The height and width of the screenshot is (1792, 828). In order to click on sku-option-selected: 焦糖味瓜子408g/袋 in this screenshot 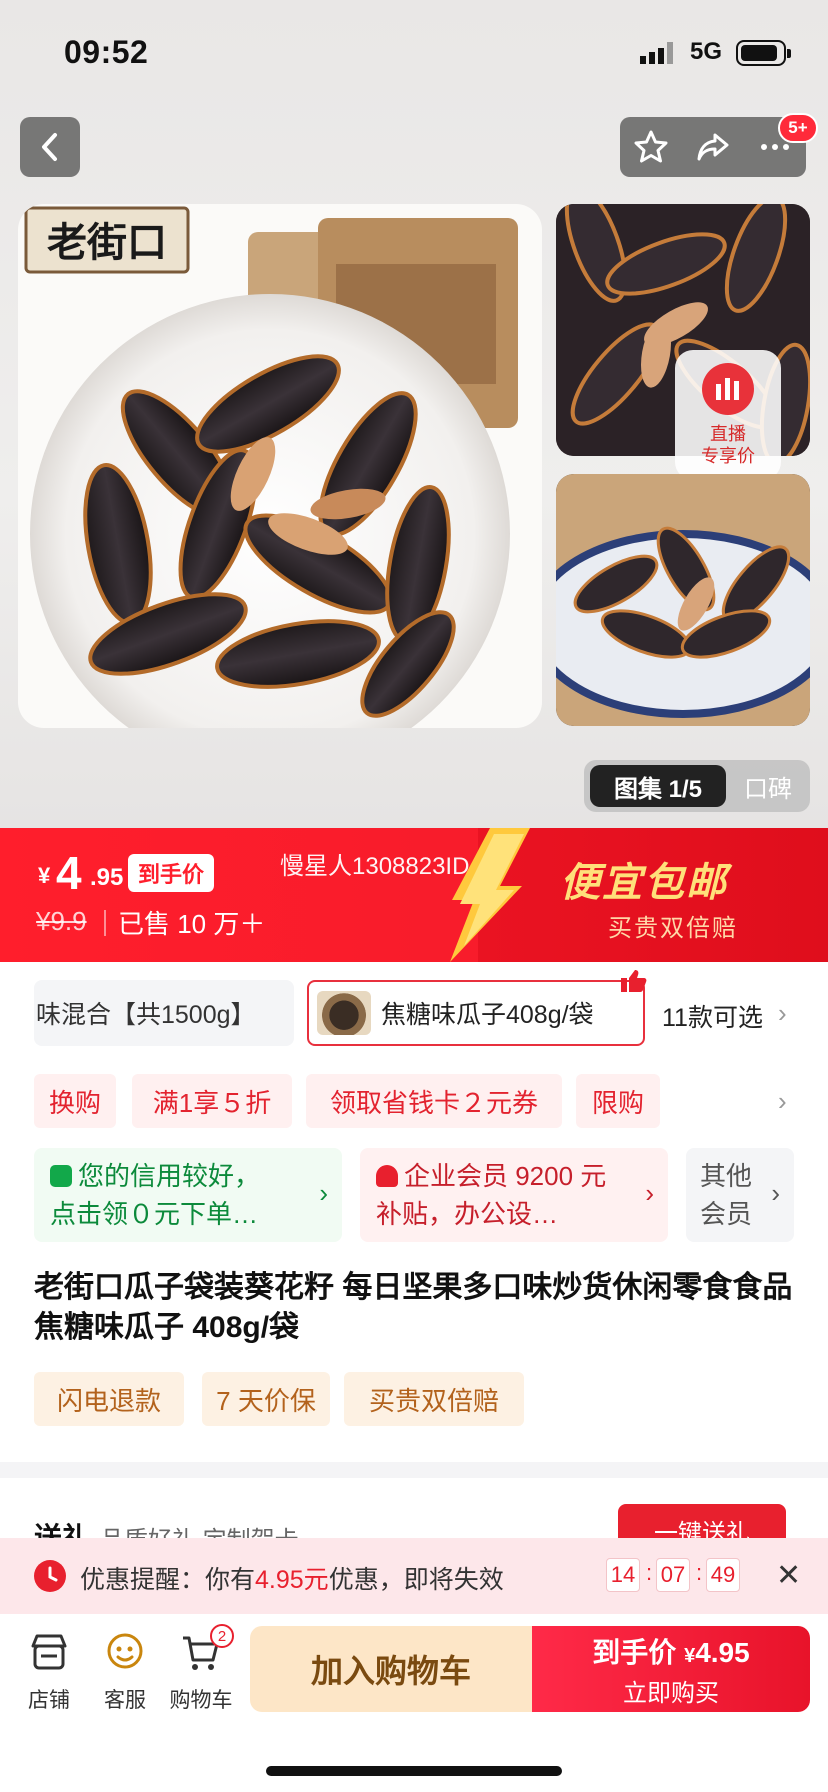, I will do `click(476, 1013)`.